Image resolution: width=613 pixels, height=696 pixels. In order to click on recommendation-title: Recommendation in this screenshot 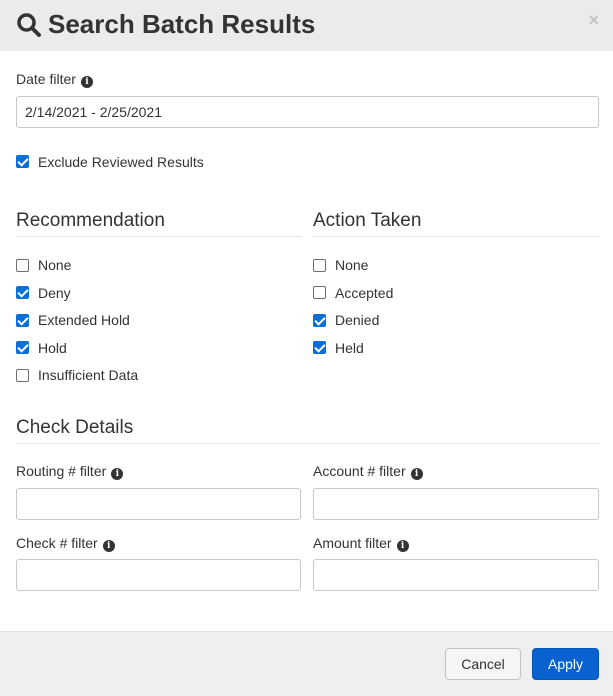, I will do `click(90, 220)`.